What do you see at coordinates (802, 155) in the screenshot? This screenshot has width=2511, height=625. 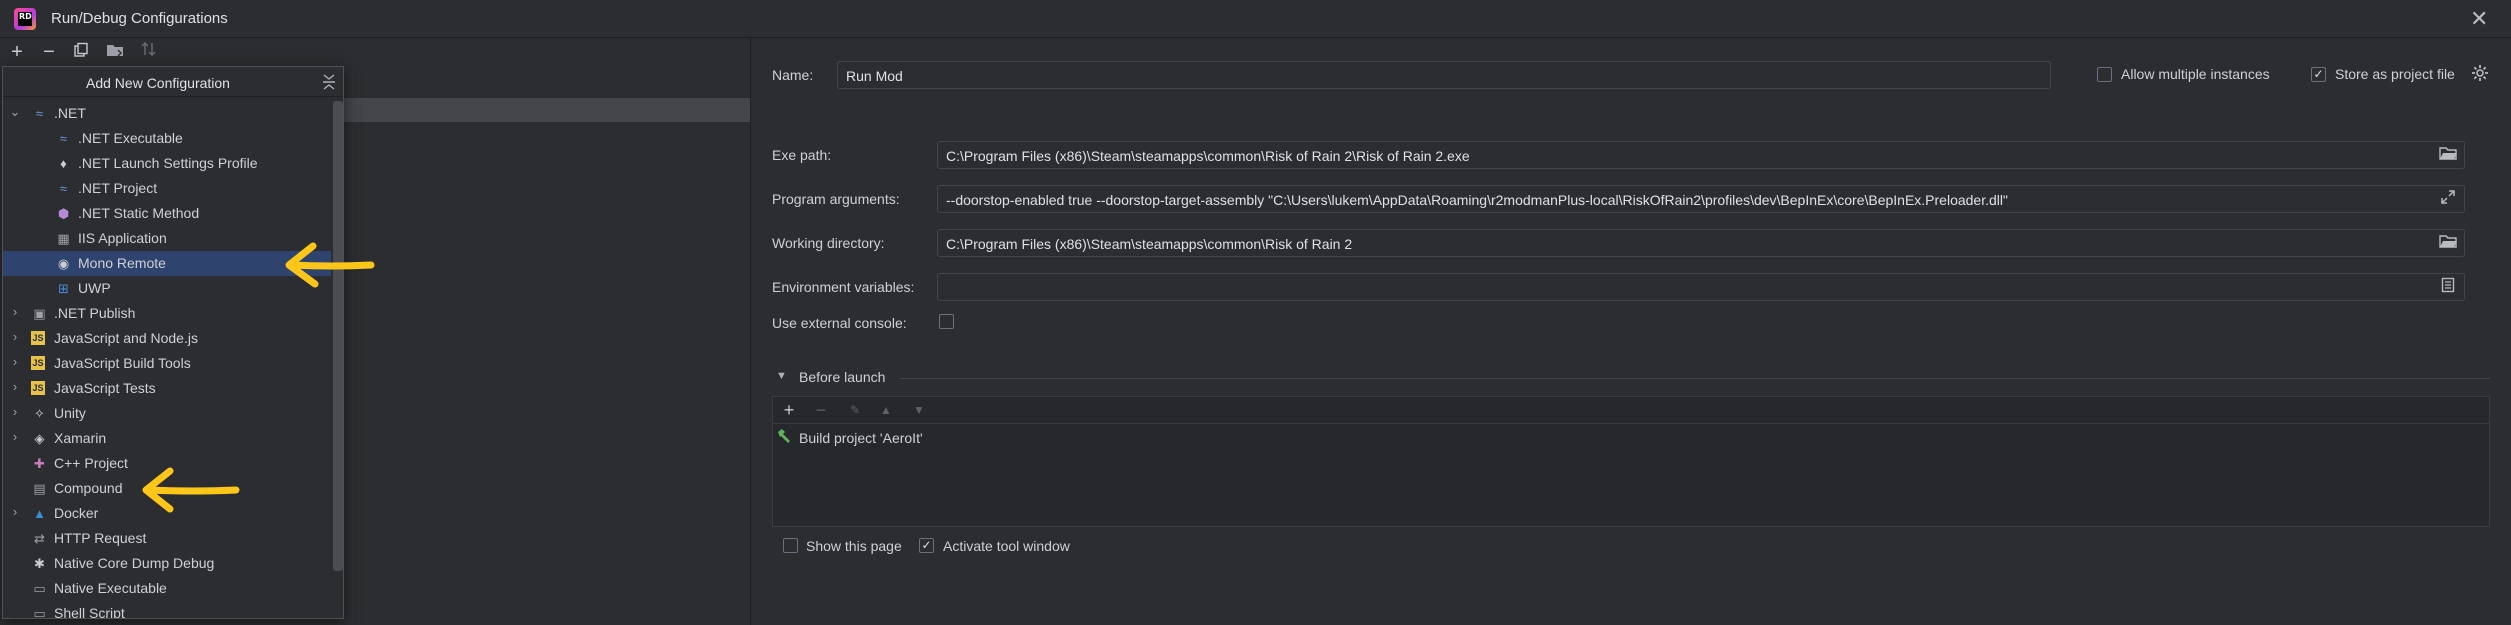 I see `exe-path-label: Exe path:` at bounding box center [802, 155].